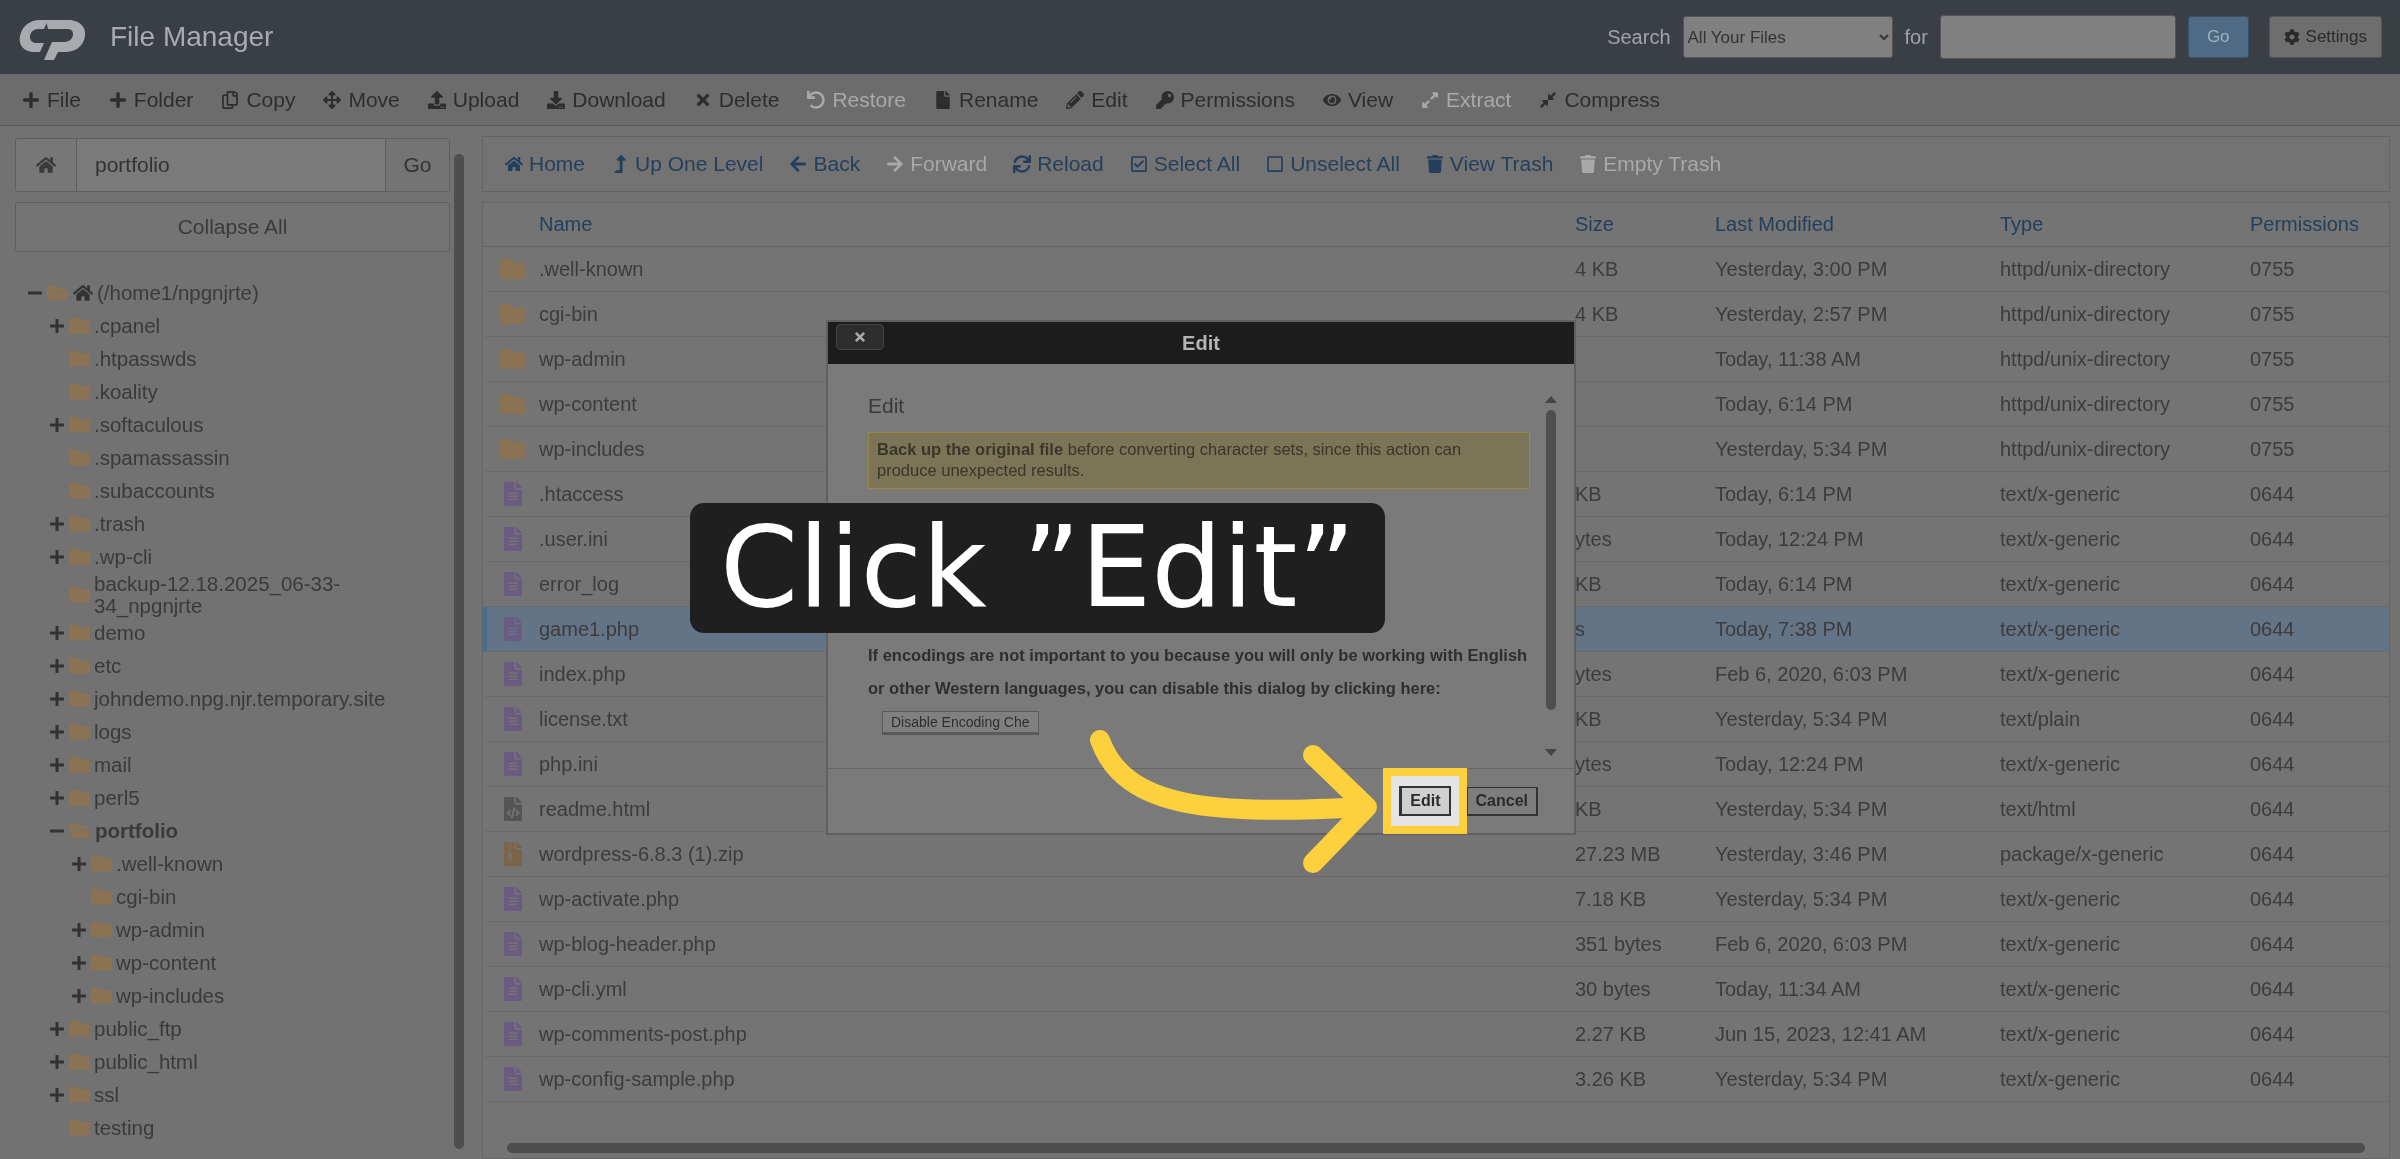  I want to click on nav-button: View Trash, so click(1489, 164).